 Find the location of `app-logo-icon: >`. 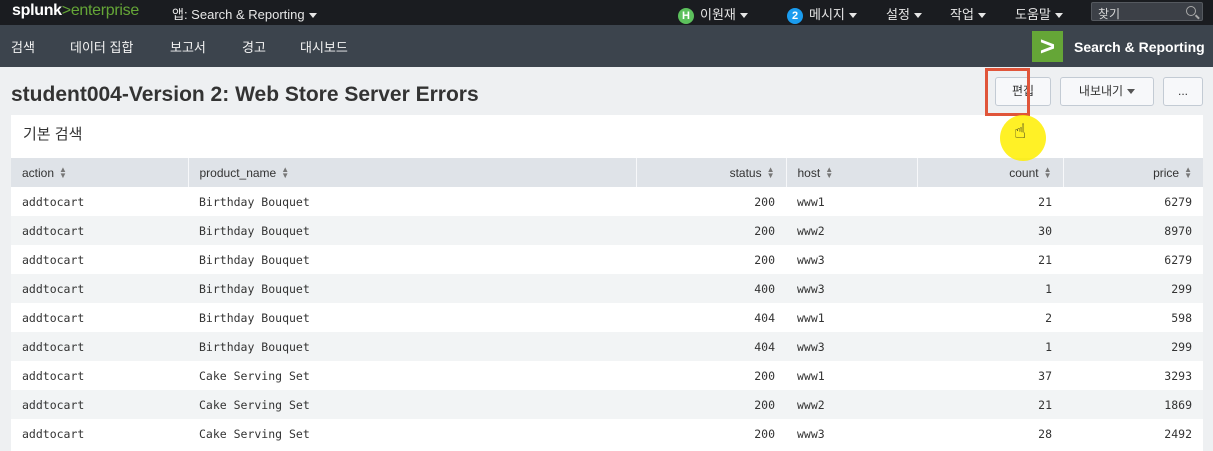

app-logo-icon: > is located at coordinates (1047, 46).